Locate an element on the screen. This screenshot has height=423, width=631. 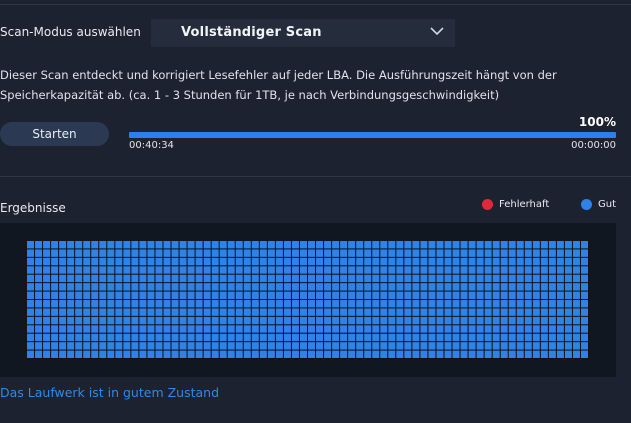
scan-mode-dropdown: Vollständiger Scan is located at coordinates (303, 33).